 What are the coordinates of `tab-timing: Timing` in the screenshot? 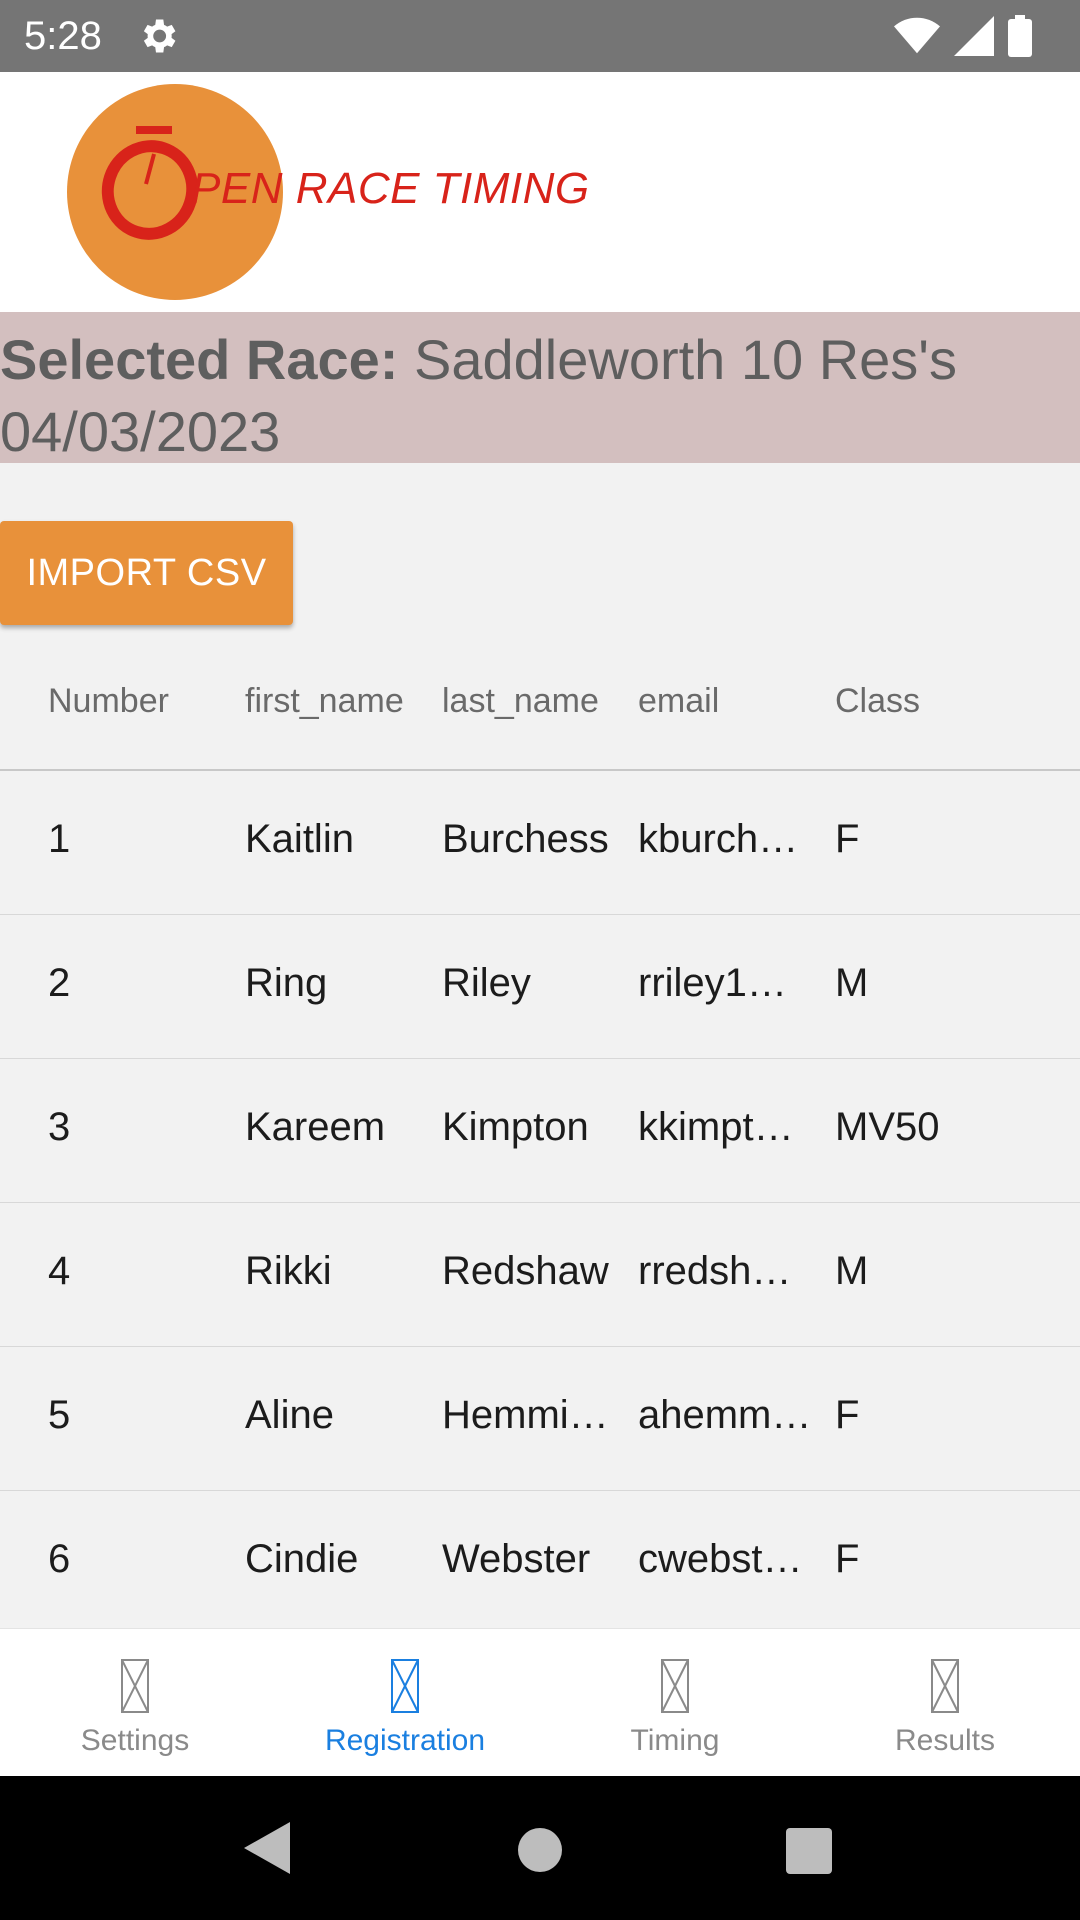 It's located at (675, 1703).